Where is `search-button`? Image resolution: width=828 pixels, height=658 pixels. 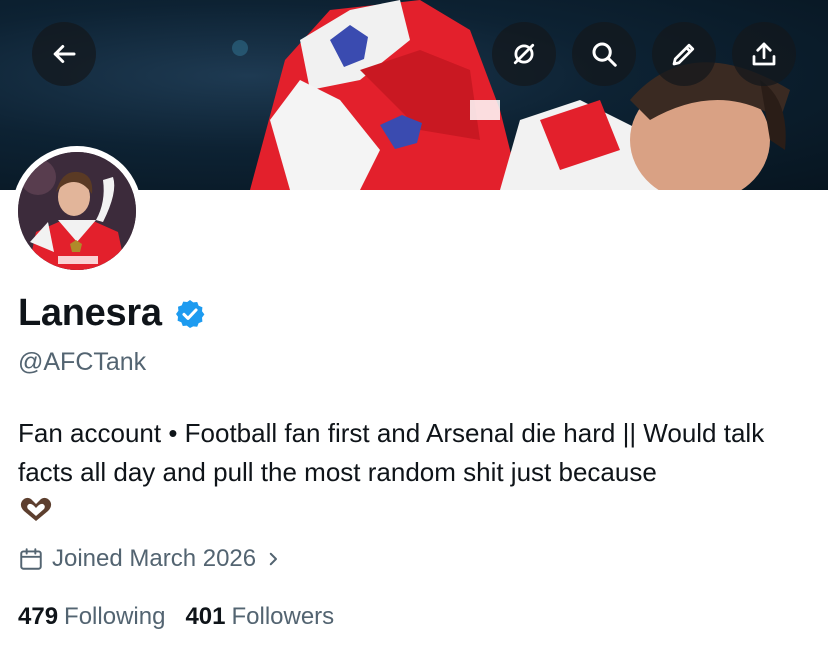
search-button is located at coordinates (604, 54).